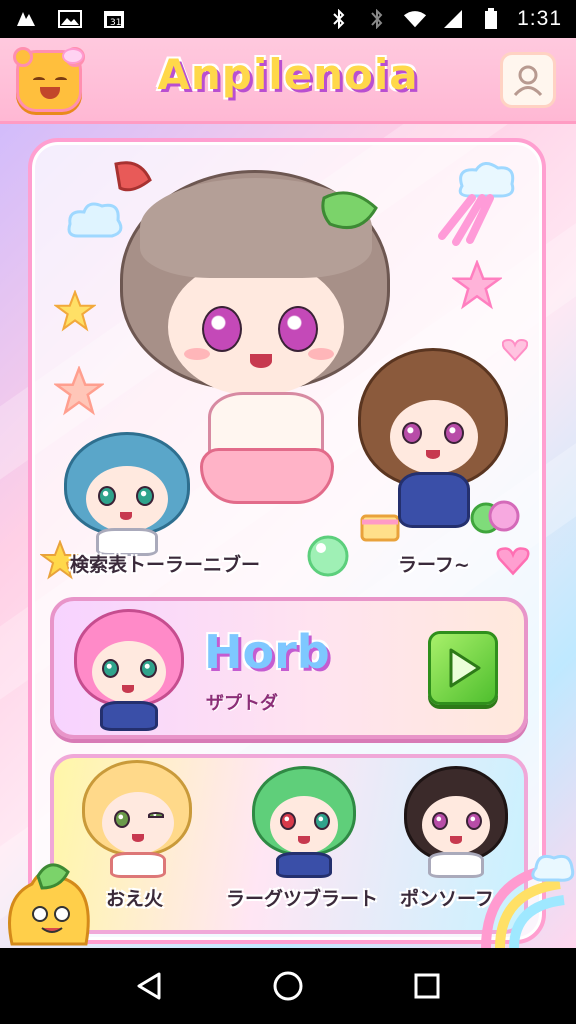  What do you see at coordinates (302, 899) in the screenshot?
I see `character-name-label: ラーグツブラート` at bounding box center [302, 899].